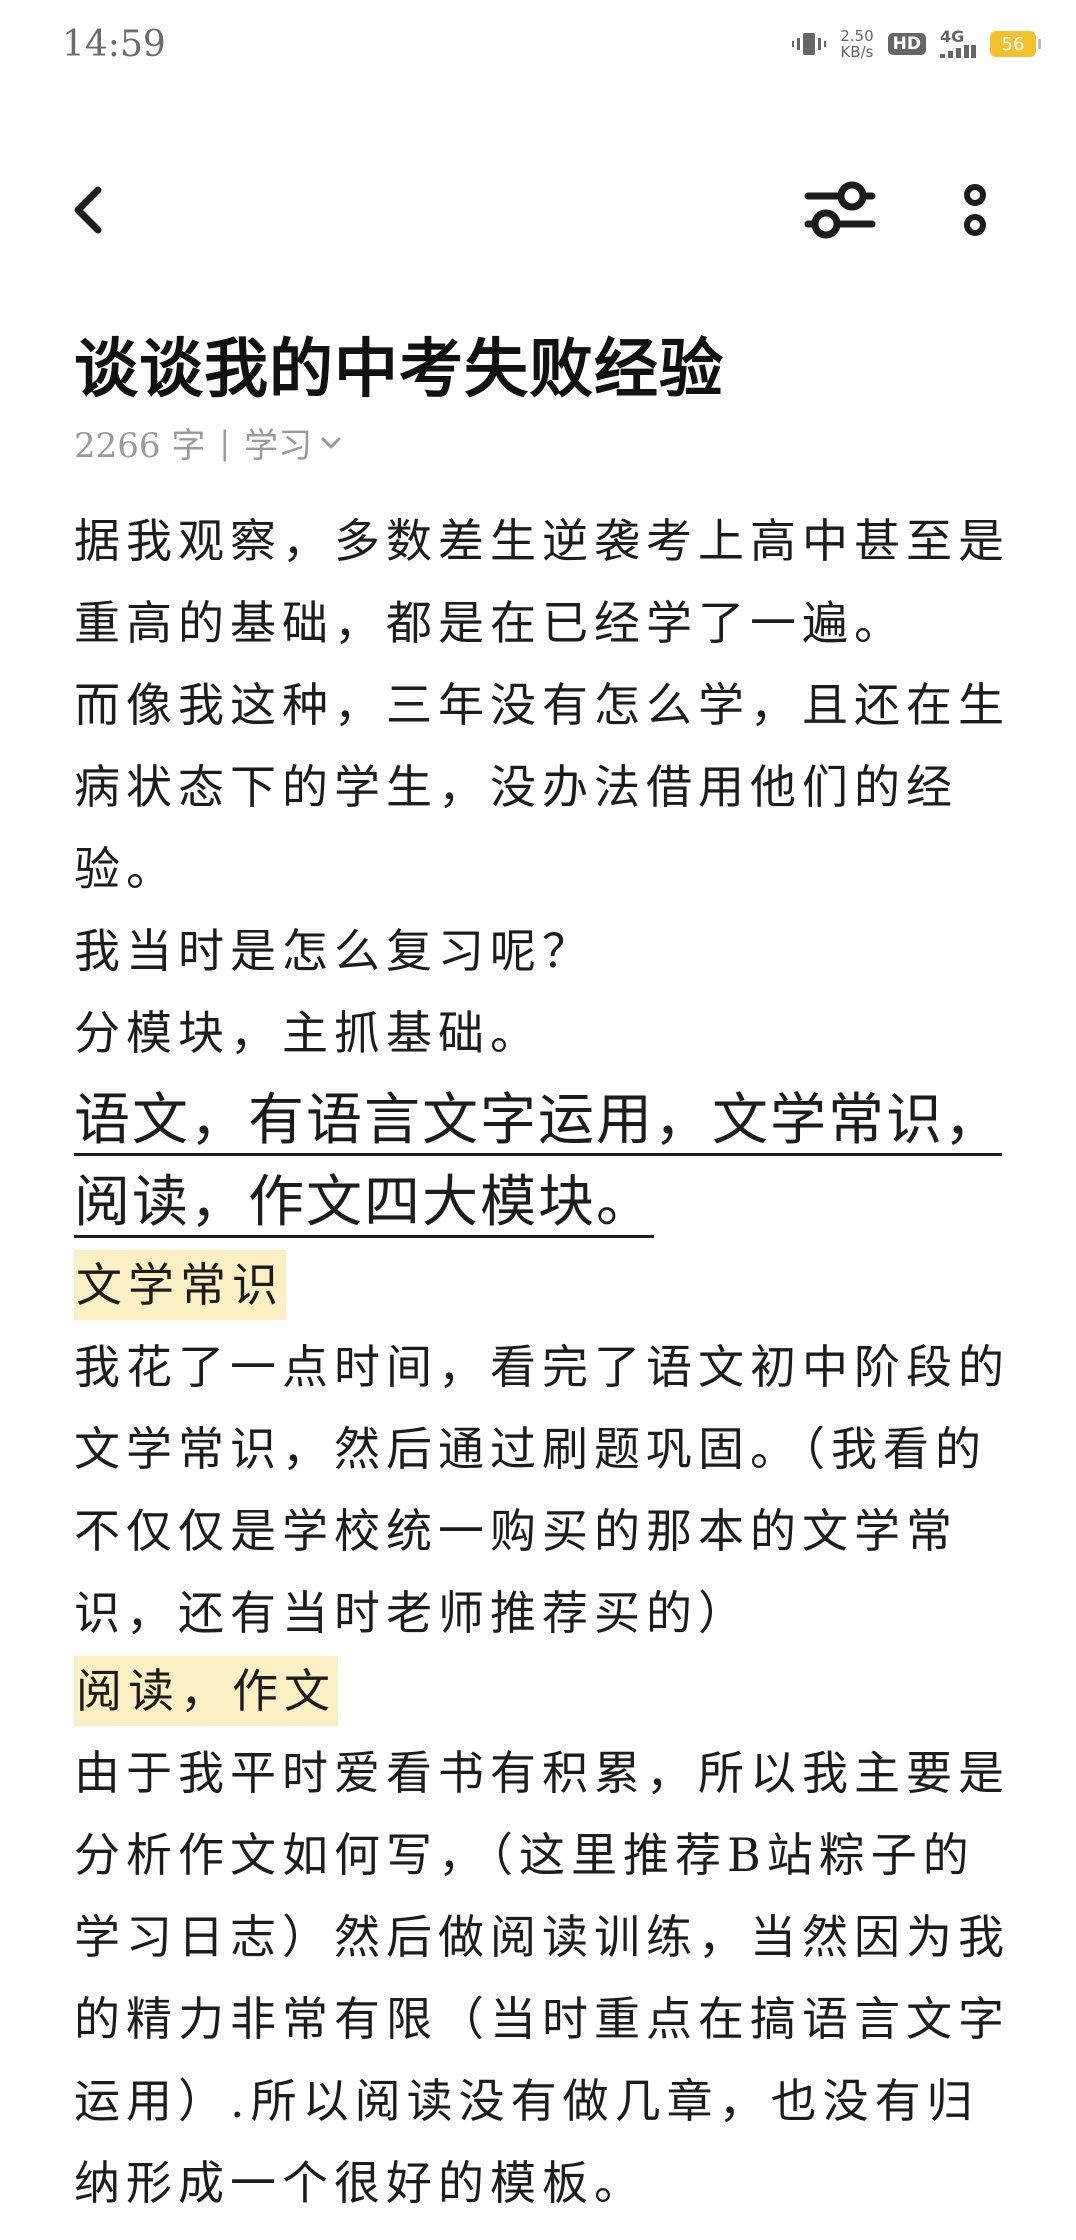 This screenshot has width=1076, height=2240. I want to click on paragraph: 而像我这种，三年没有怎么学，且还在生病状态下的学生，没办法借用他们的经验。, so click(542, 787).